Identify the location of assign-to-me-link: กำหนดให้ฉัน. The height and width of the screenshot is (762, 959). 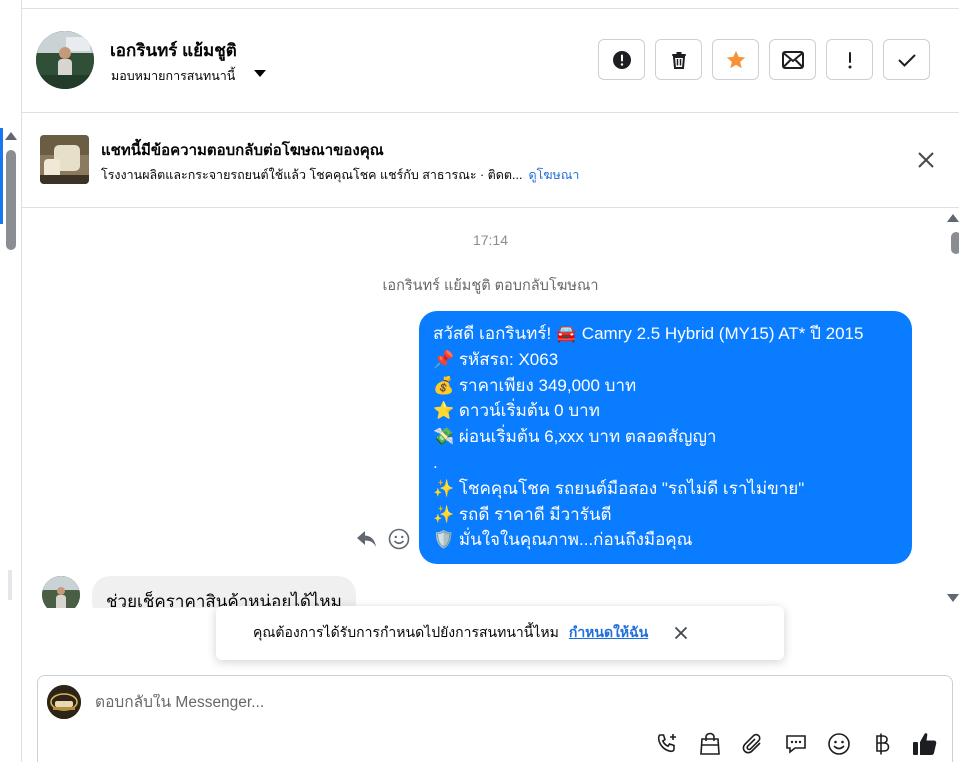
(608, 633).